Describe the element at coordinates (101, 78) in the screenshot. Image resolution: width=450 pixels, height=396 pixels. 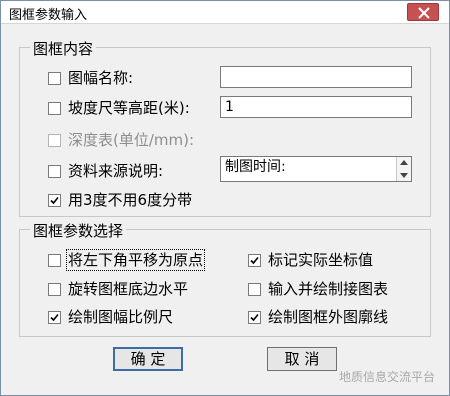
I see `map-name-label: 图幅名称:` at that location.